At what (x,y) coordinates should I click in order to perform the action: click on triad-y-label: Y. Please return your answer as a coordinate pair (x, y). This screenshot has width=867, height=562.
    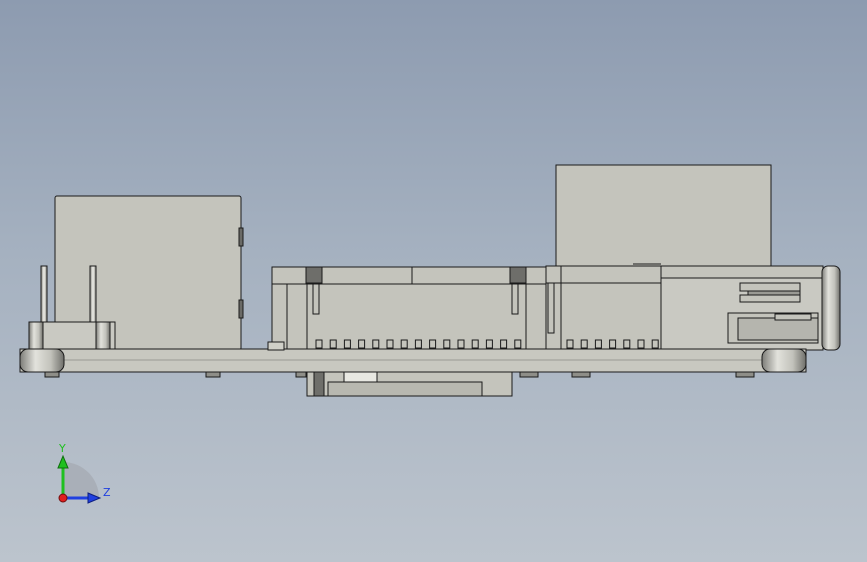
    Looking at the image, I should click on (62, 448).